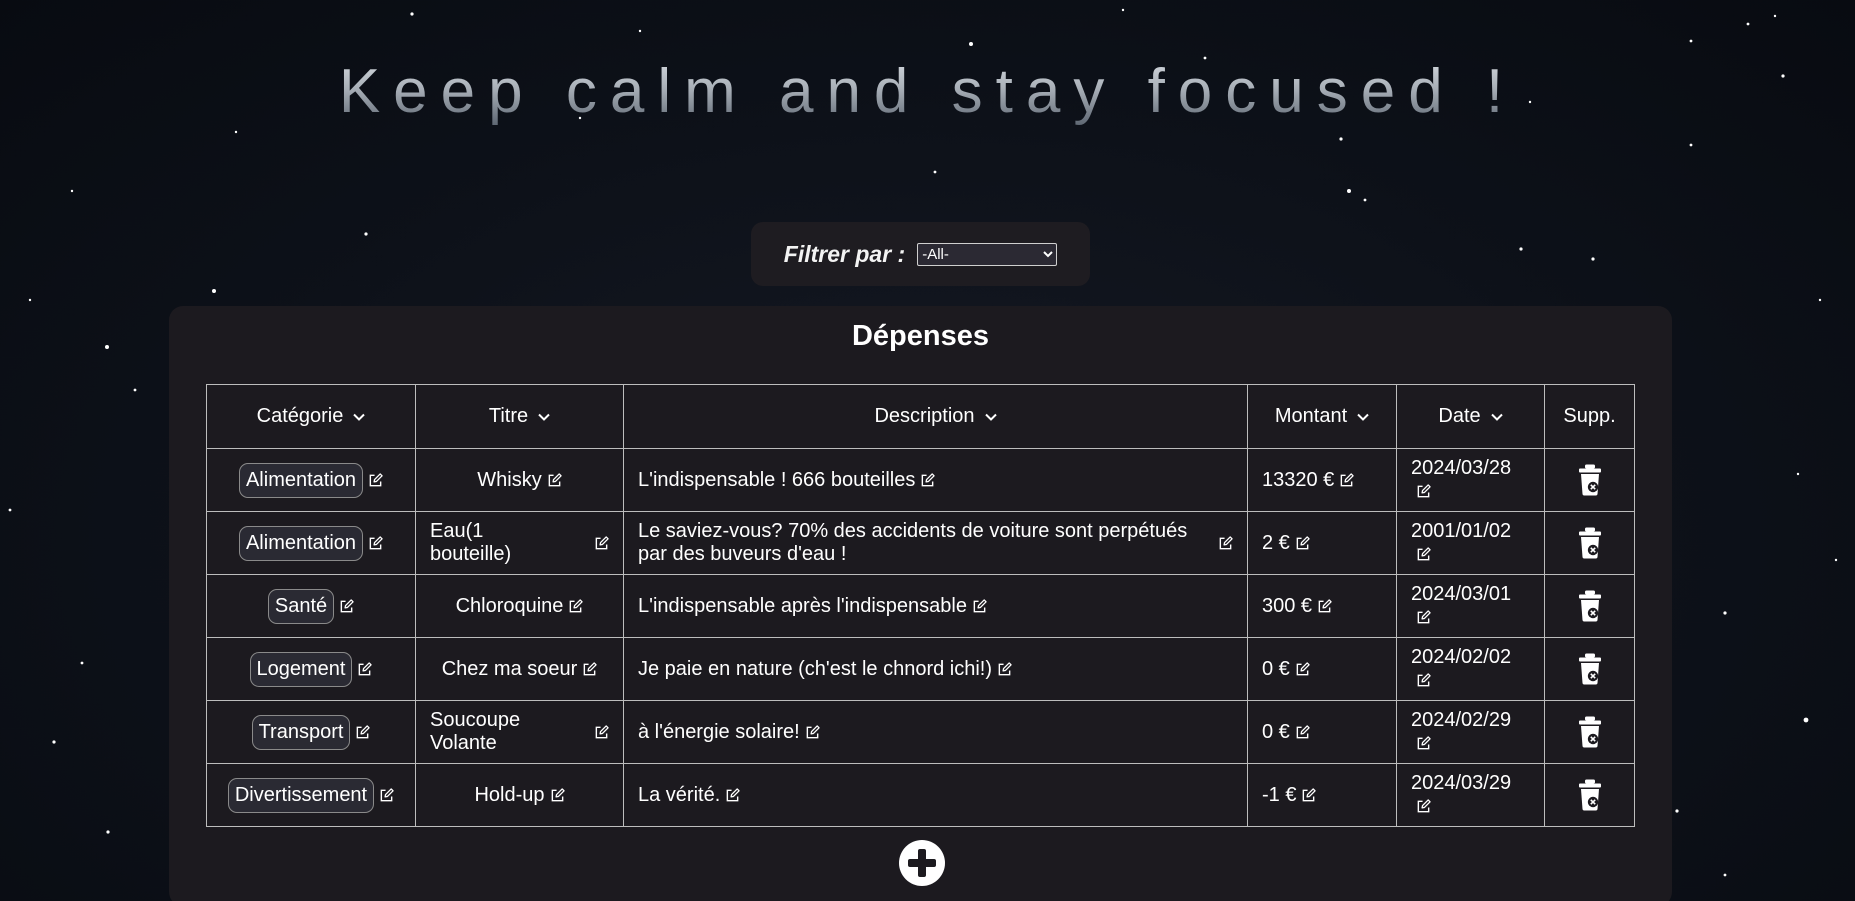 This screenshot has height=901, width=1855. I want to click on expense-description: La vérité., so click(679, 794).